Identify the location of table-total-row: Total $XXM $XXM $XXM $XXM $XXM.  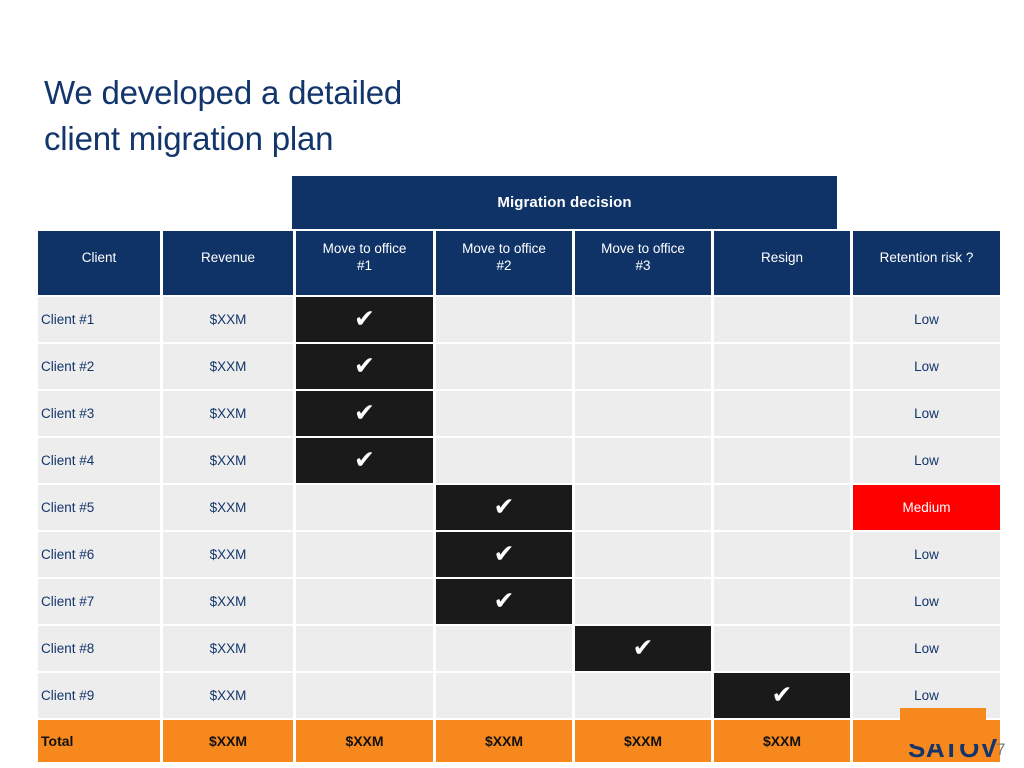
(519, 741).